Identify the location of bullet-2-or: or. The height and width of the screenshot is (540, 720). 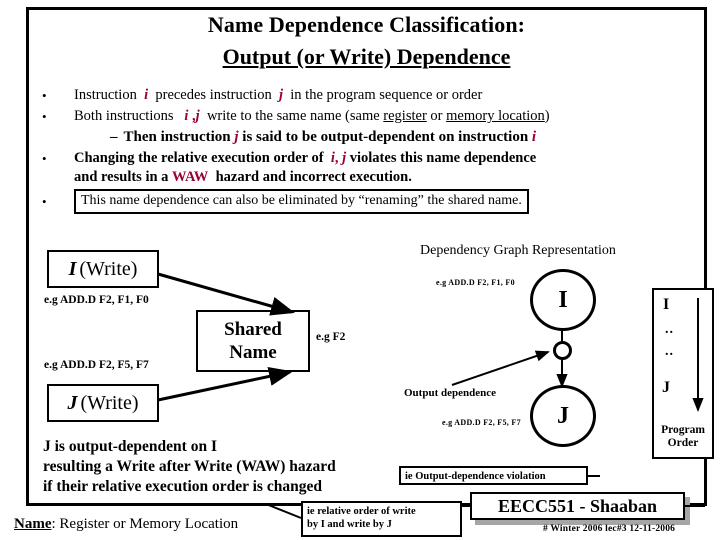
(436, 116).